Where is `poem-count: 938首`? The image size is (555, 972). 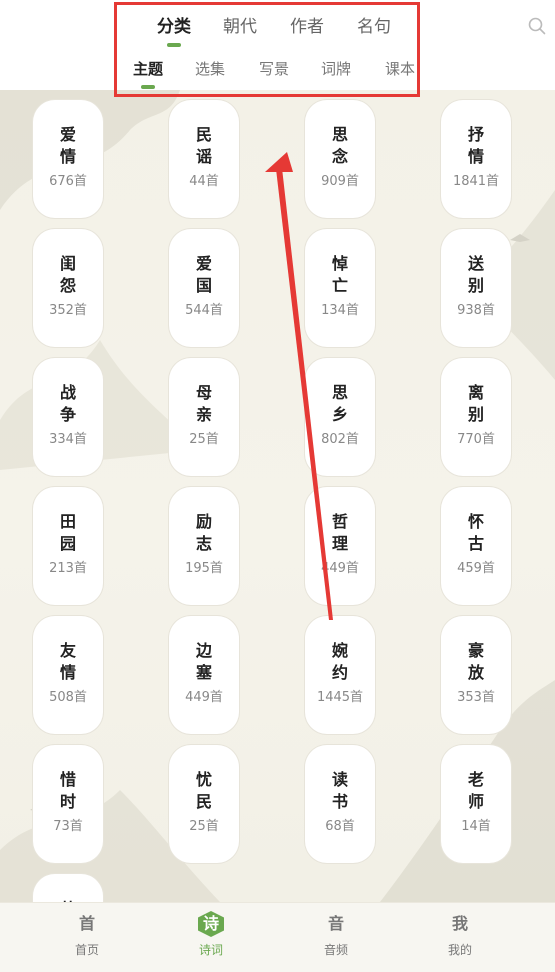
poem-count: 938首 is located at coordinates (476, 310).